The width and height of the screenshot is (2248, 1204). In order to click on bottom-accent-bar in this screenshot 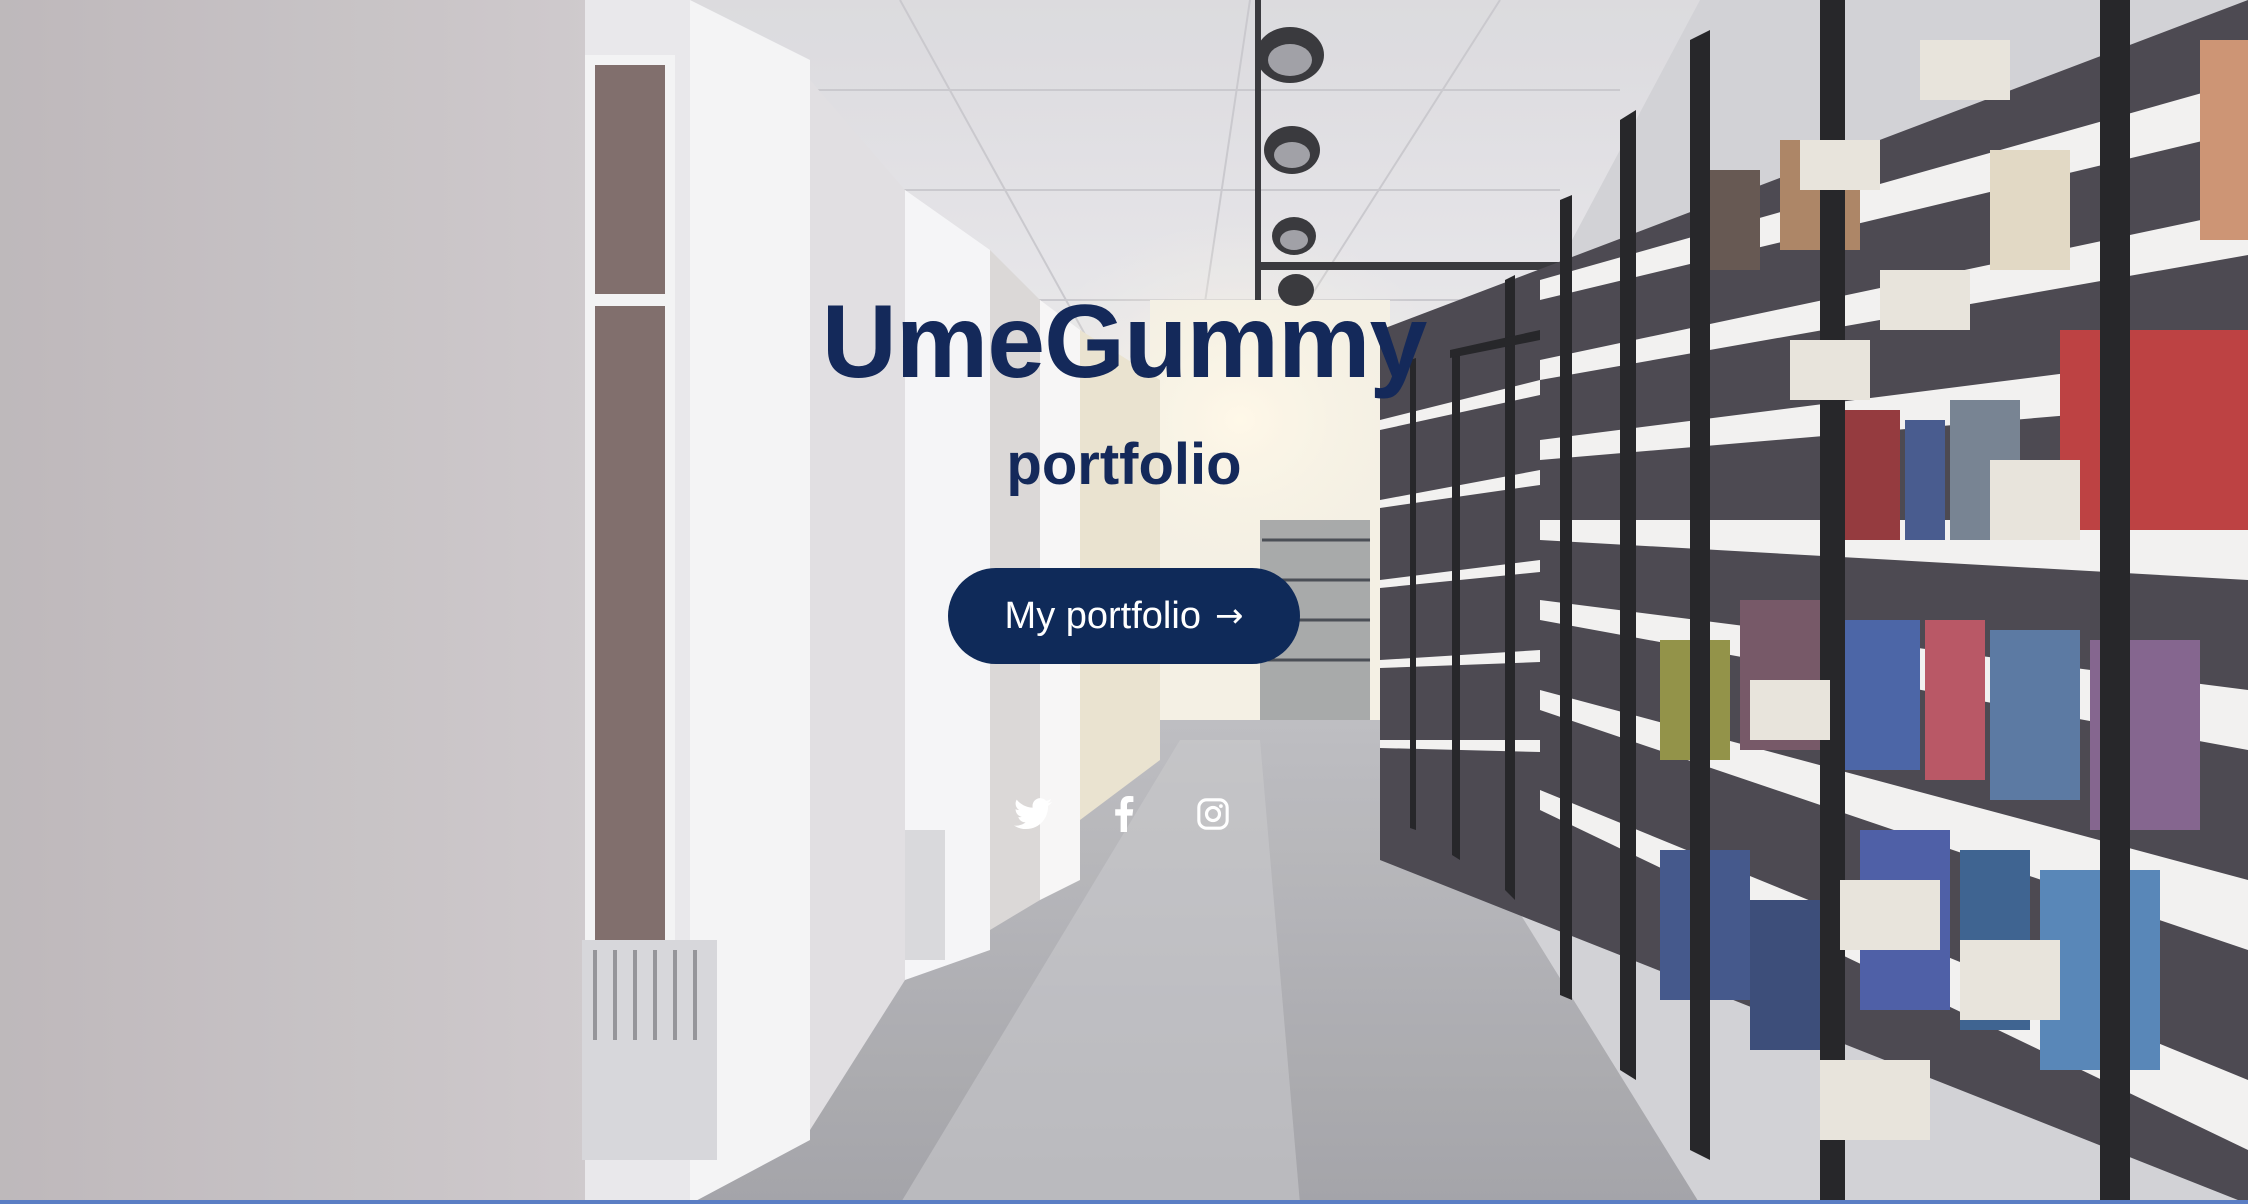, I will do `click(1124, 1202)`.